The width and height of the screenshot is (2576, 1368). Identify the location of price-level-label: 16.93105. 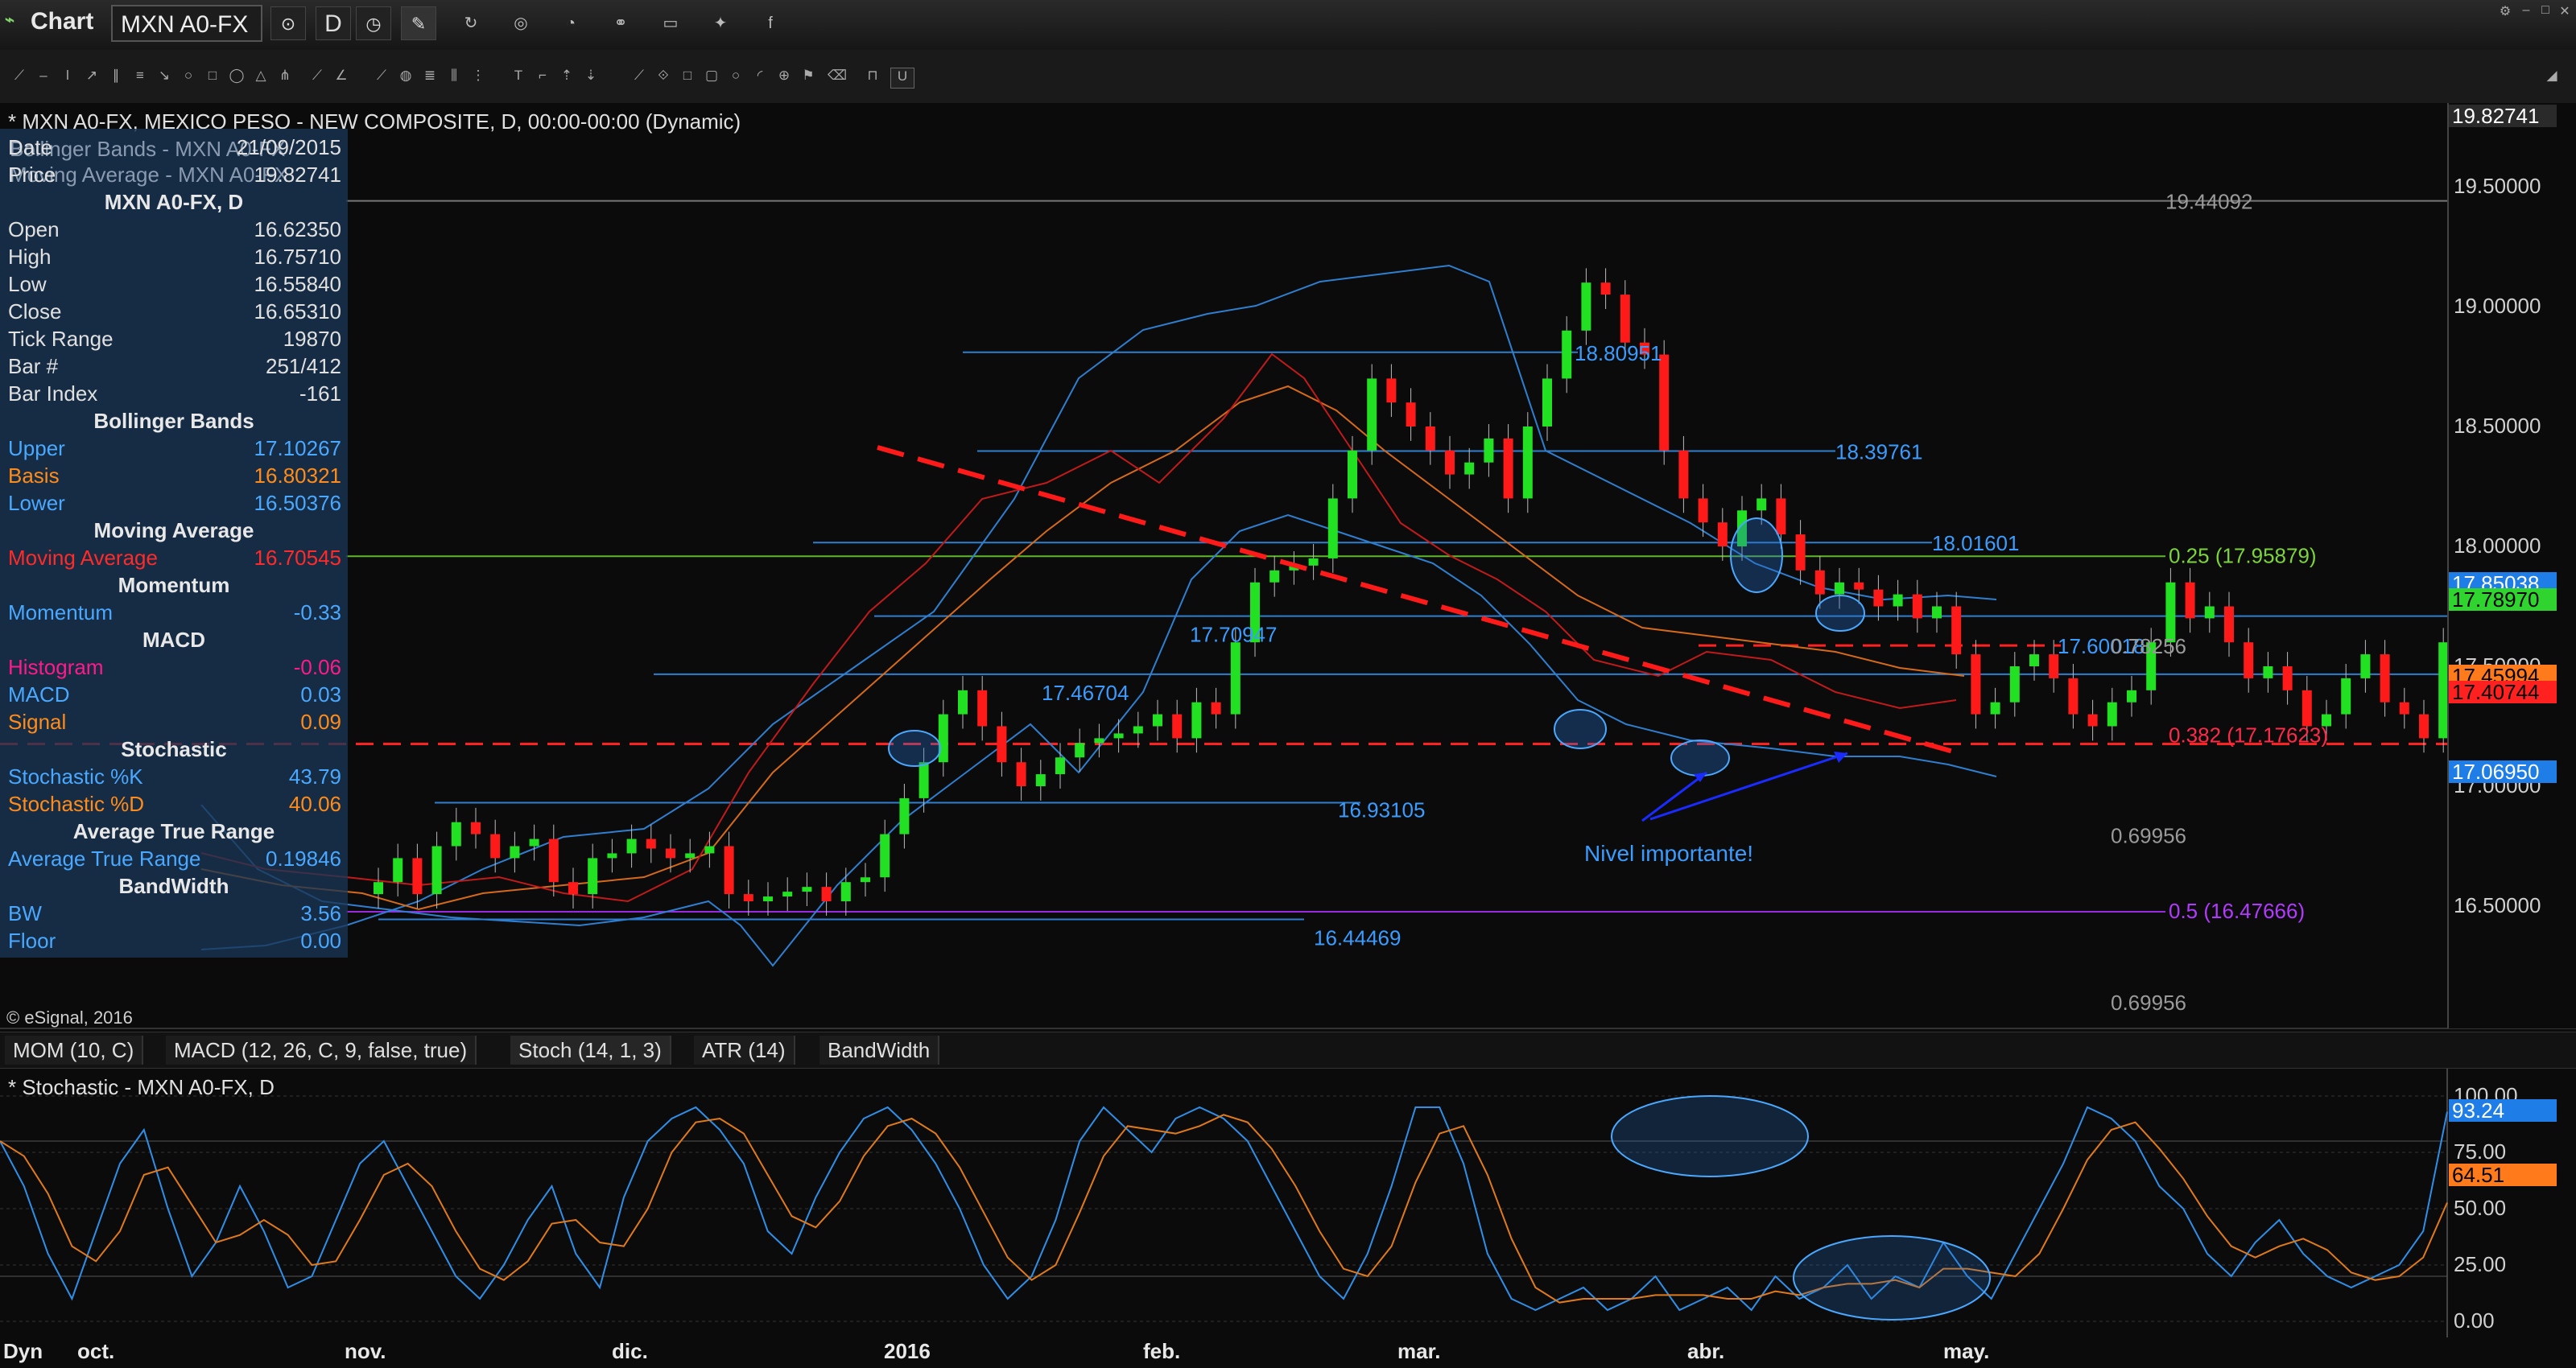
(1381, 810).